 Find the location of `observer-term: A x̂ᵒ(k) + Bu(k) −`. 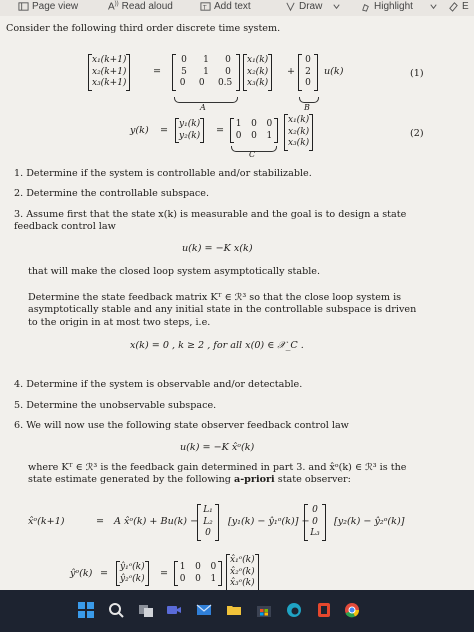

observer-term: A x̂ᵒ(k) + Bu(k) − is located at coordinates (156, 521).